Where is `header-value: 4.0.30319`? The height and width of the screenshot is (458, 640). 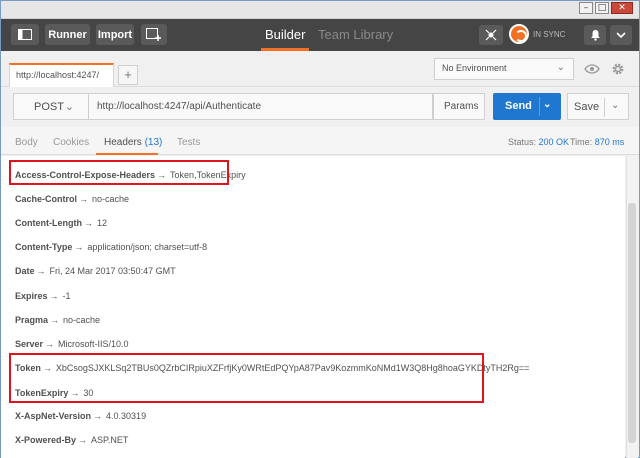
header-value: 4.0.30319 is located at coordinates (126, 416).